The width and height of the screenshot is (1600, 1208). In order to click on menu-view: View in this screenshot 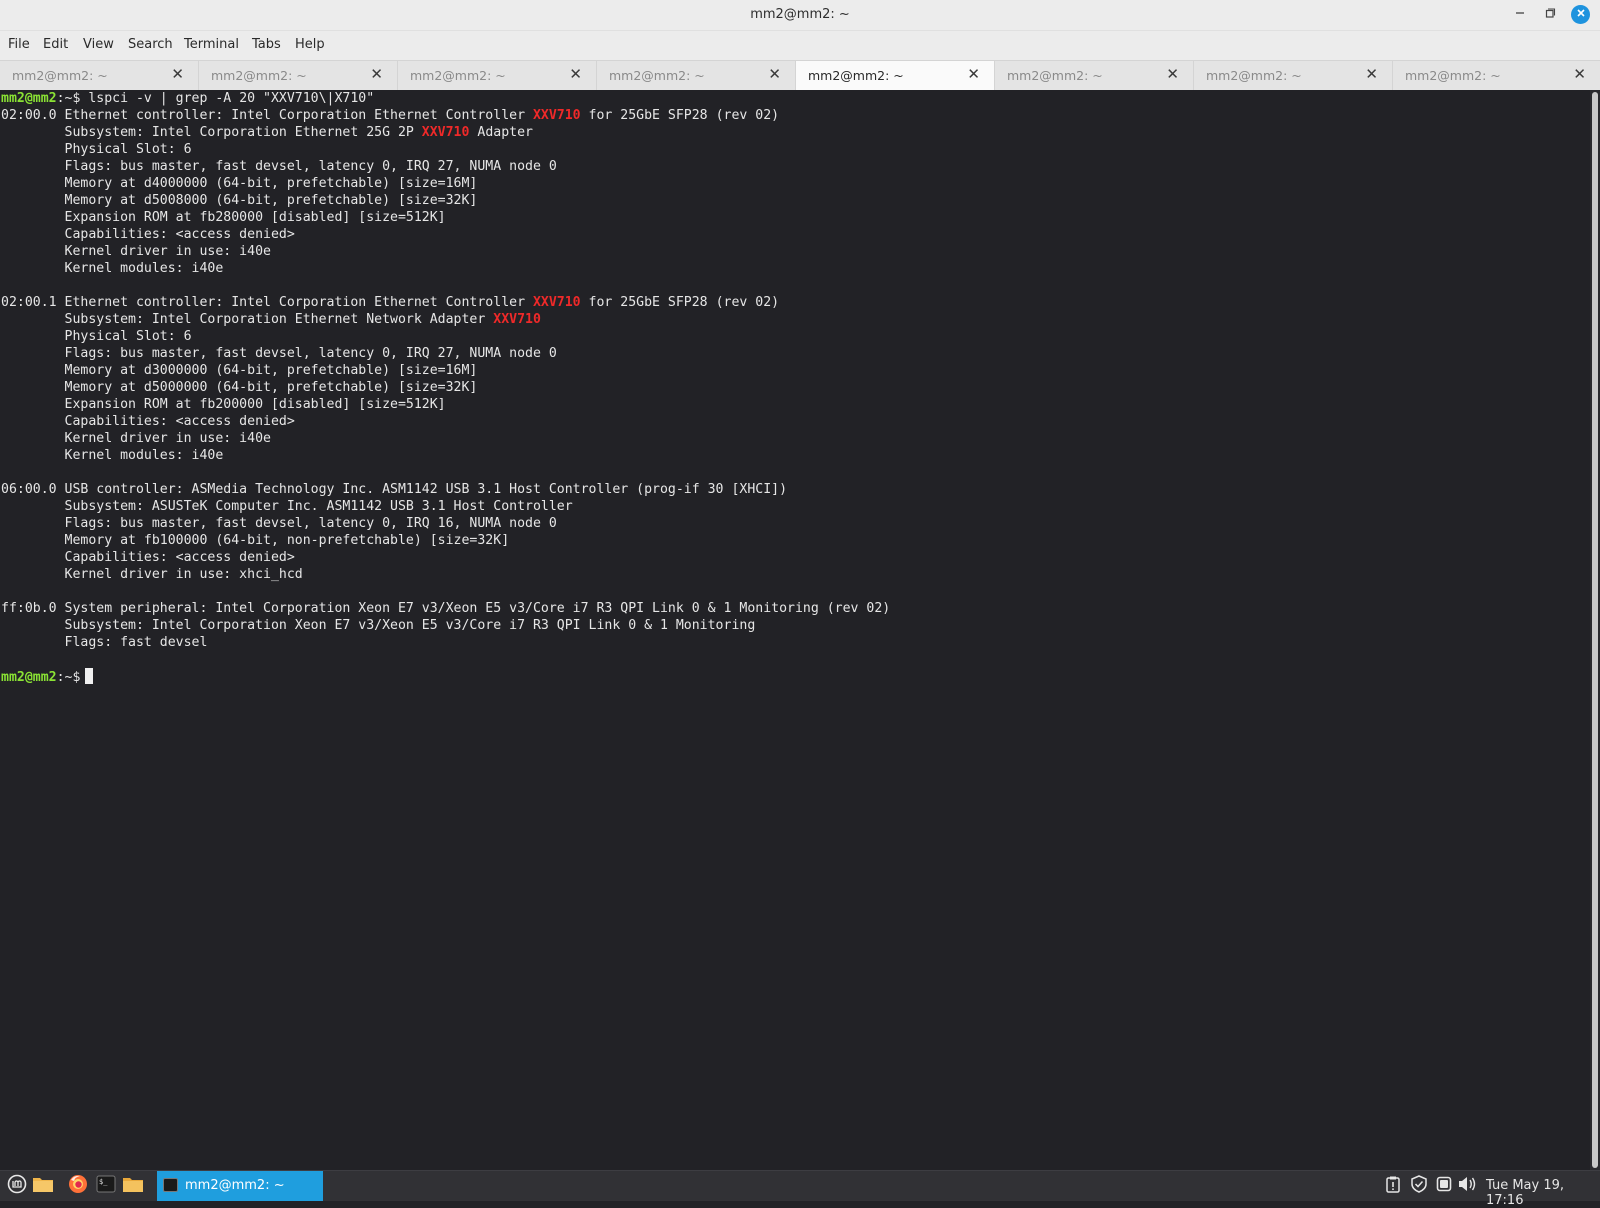, I will do `click(98, 44)`.